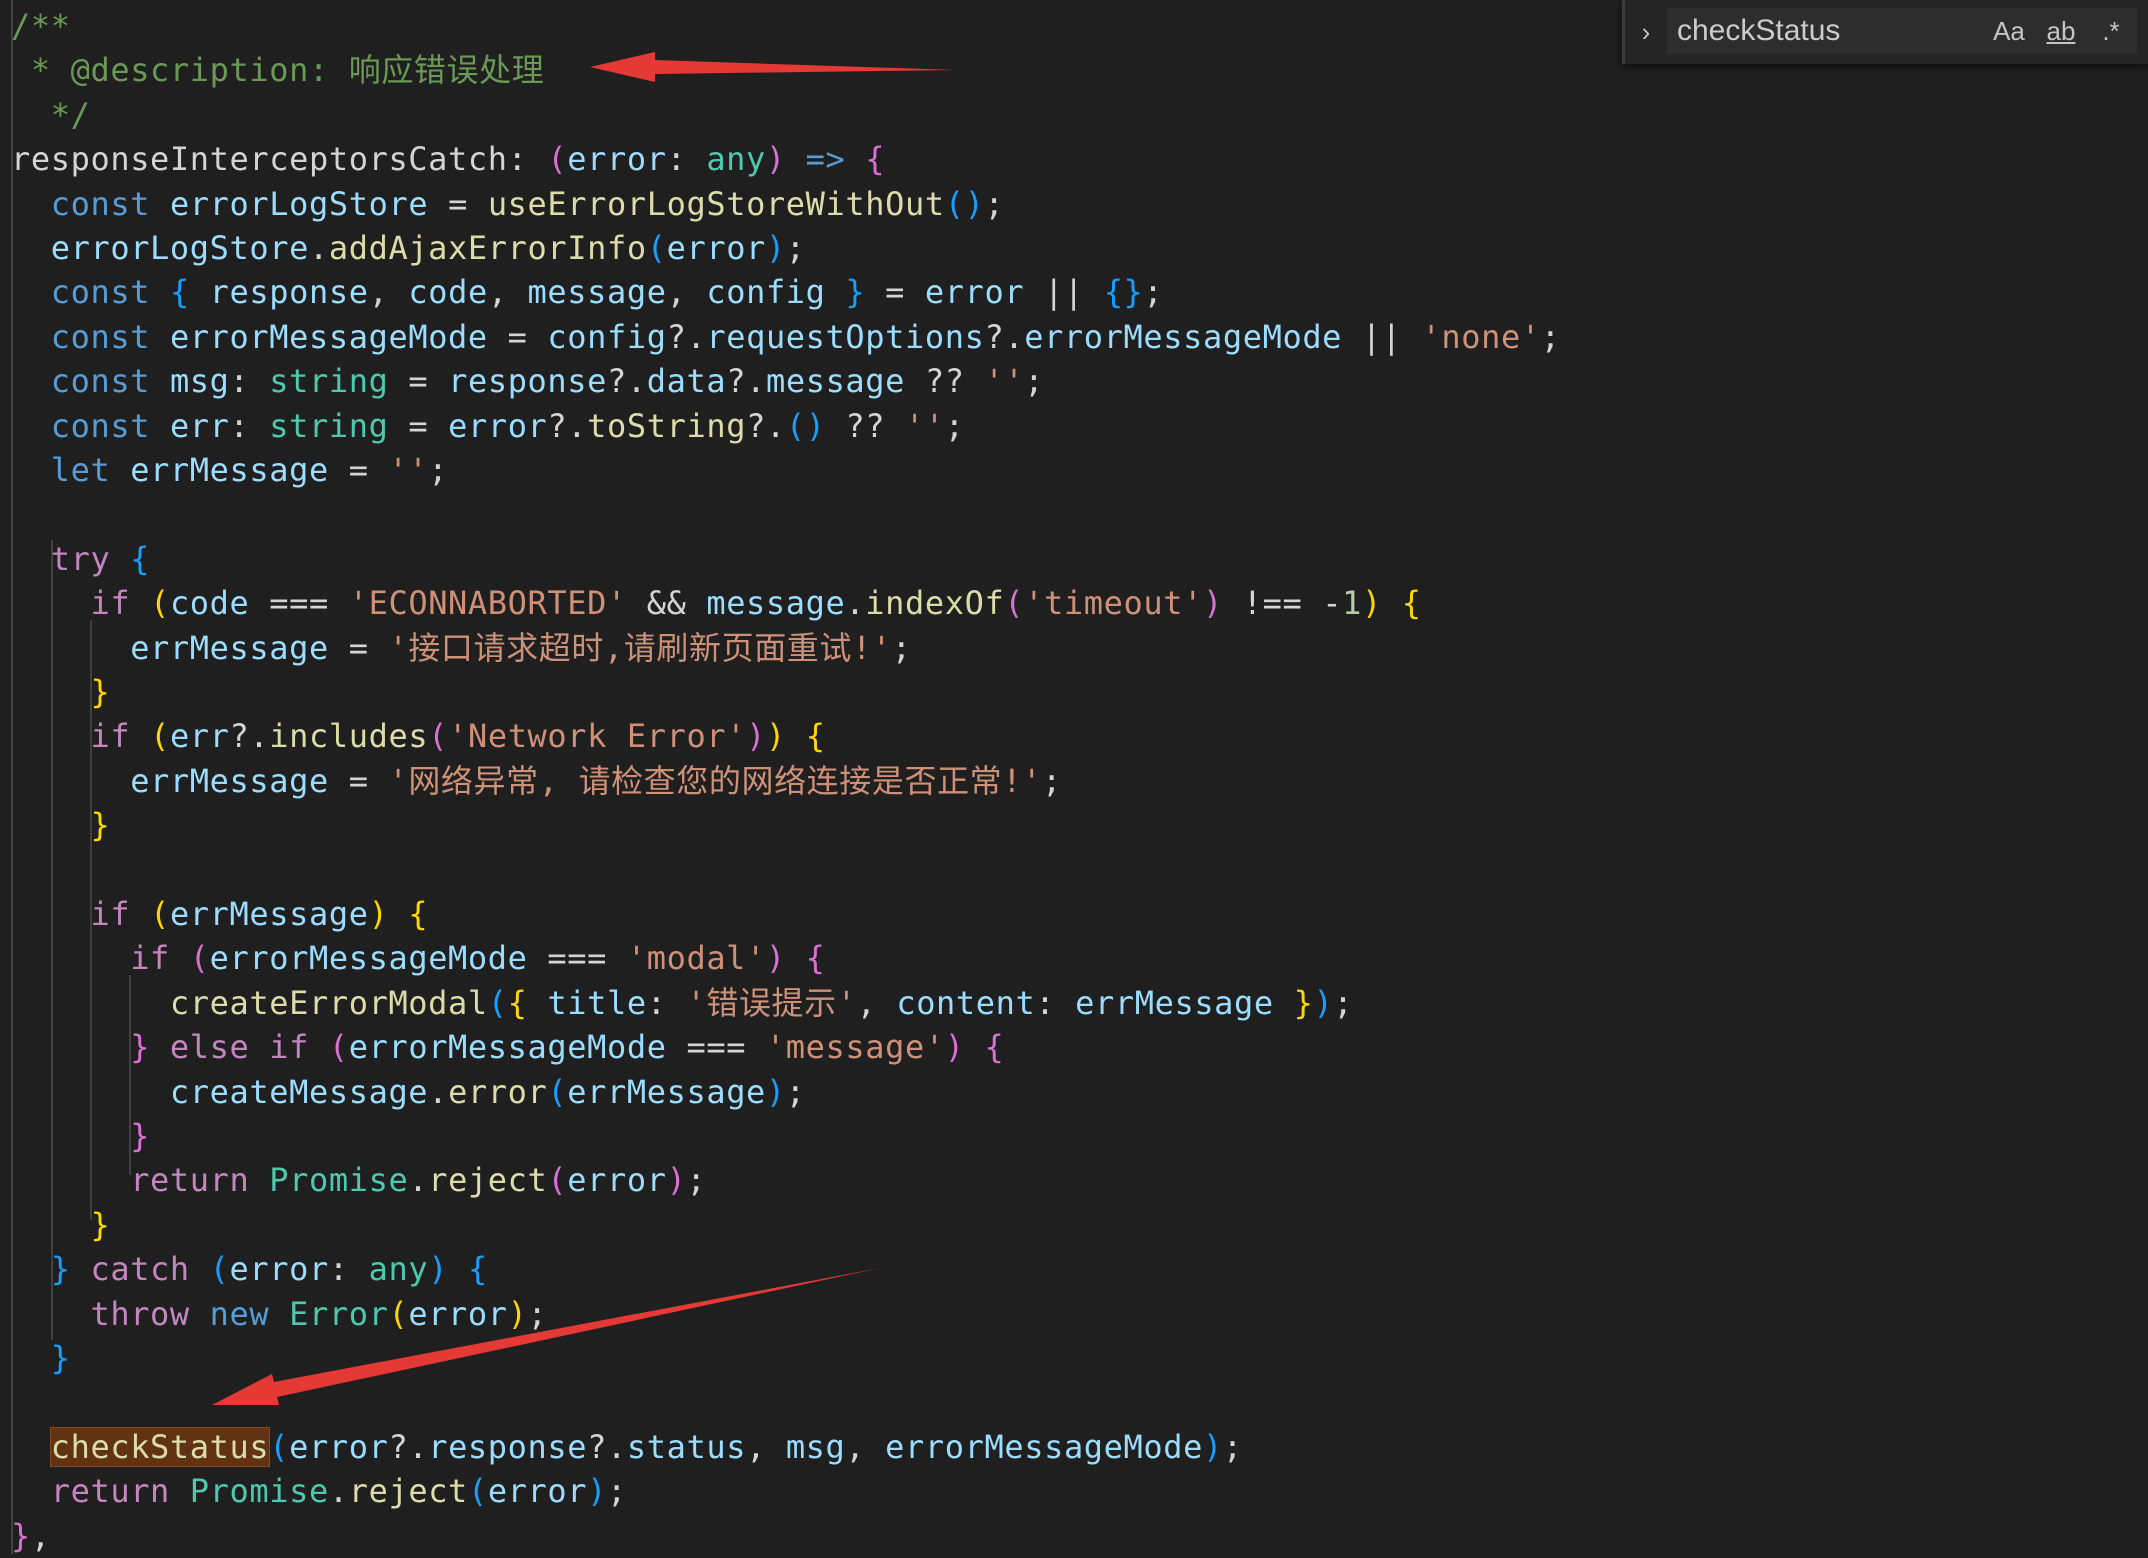  Describe the element at coordinates (715, 780) in the screenshot. I see `code-token: '网络异常, 请检查您的网络连接是否正常!'` at that location.